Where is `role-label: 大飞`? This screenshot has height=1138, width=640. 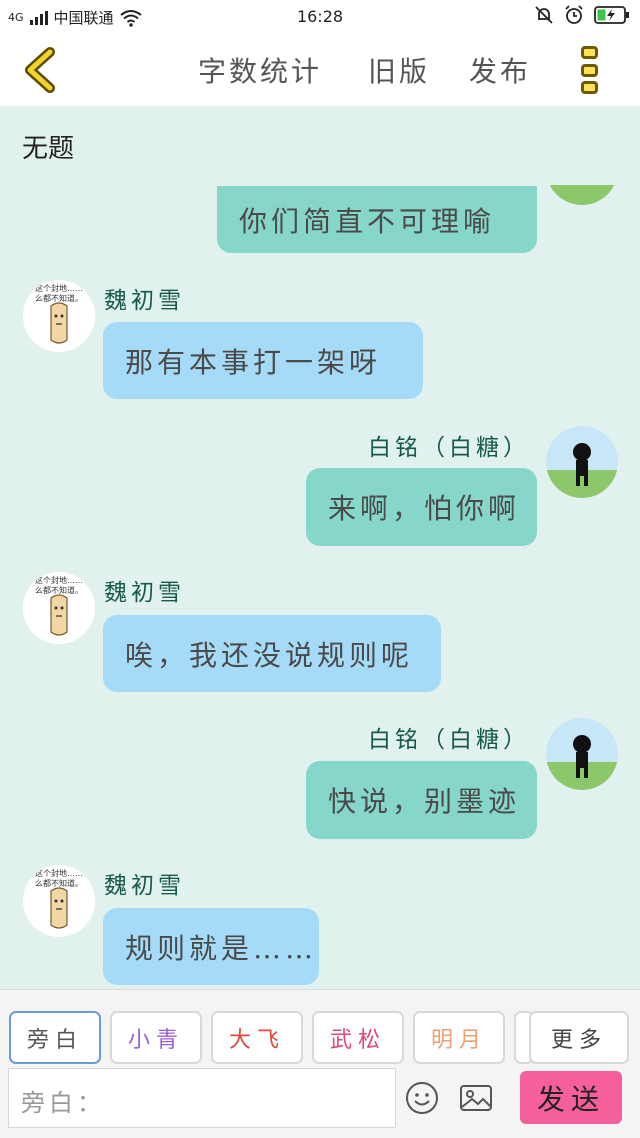 role-label: 大飞 is located at coordinates (256, 1040).